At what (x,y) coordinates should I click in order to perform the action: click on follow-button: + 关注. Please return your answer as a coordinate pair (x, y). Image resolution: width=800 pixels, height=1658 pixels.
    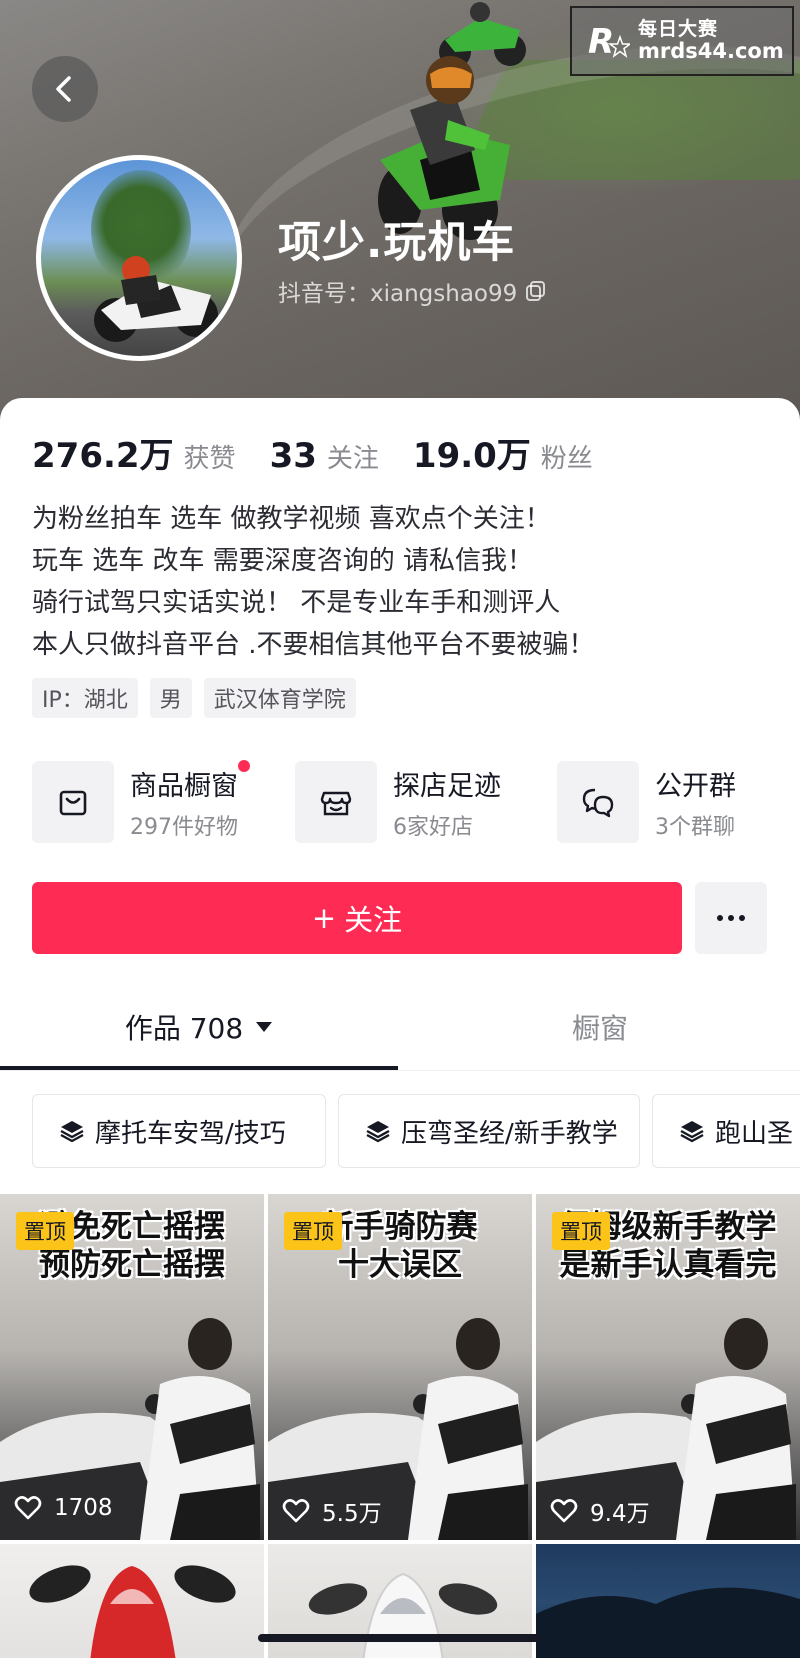
    Looking at the image, I should click on (357, 918).